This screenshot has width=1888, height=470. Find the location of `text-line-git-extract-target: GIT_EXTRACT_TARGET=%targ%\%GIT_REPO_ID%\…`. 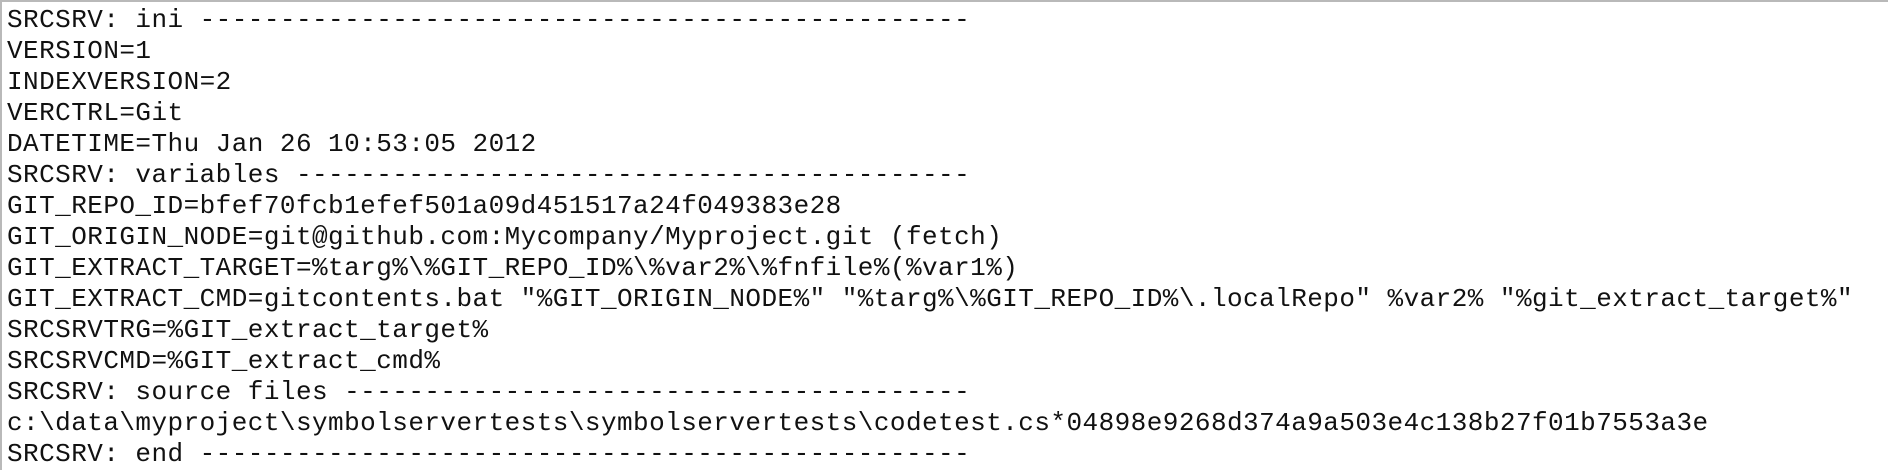

text-line-git-extract-target: GIT_EXTRACT_TARGET=%targ%\%GIT_REPO_ID%\… is located at coordinates (513, 268).